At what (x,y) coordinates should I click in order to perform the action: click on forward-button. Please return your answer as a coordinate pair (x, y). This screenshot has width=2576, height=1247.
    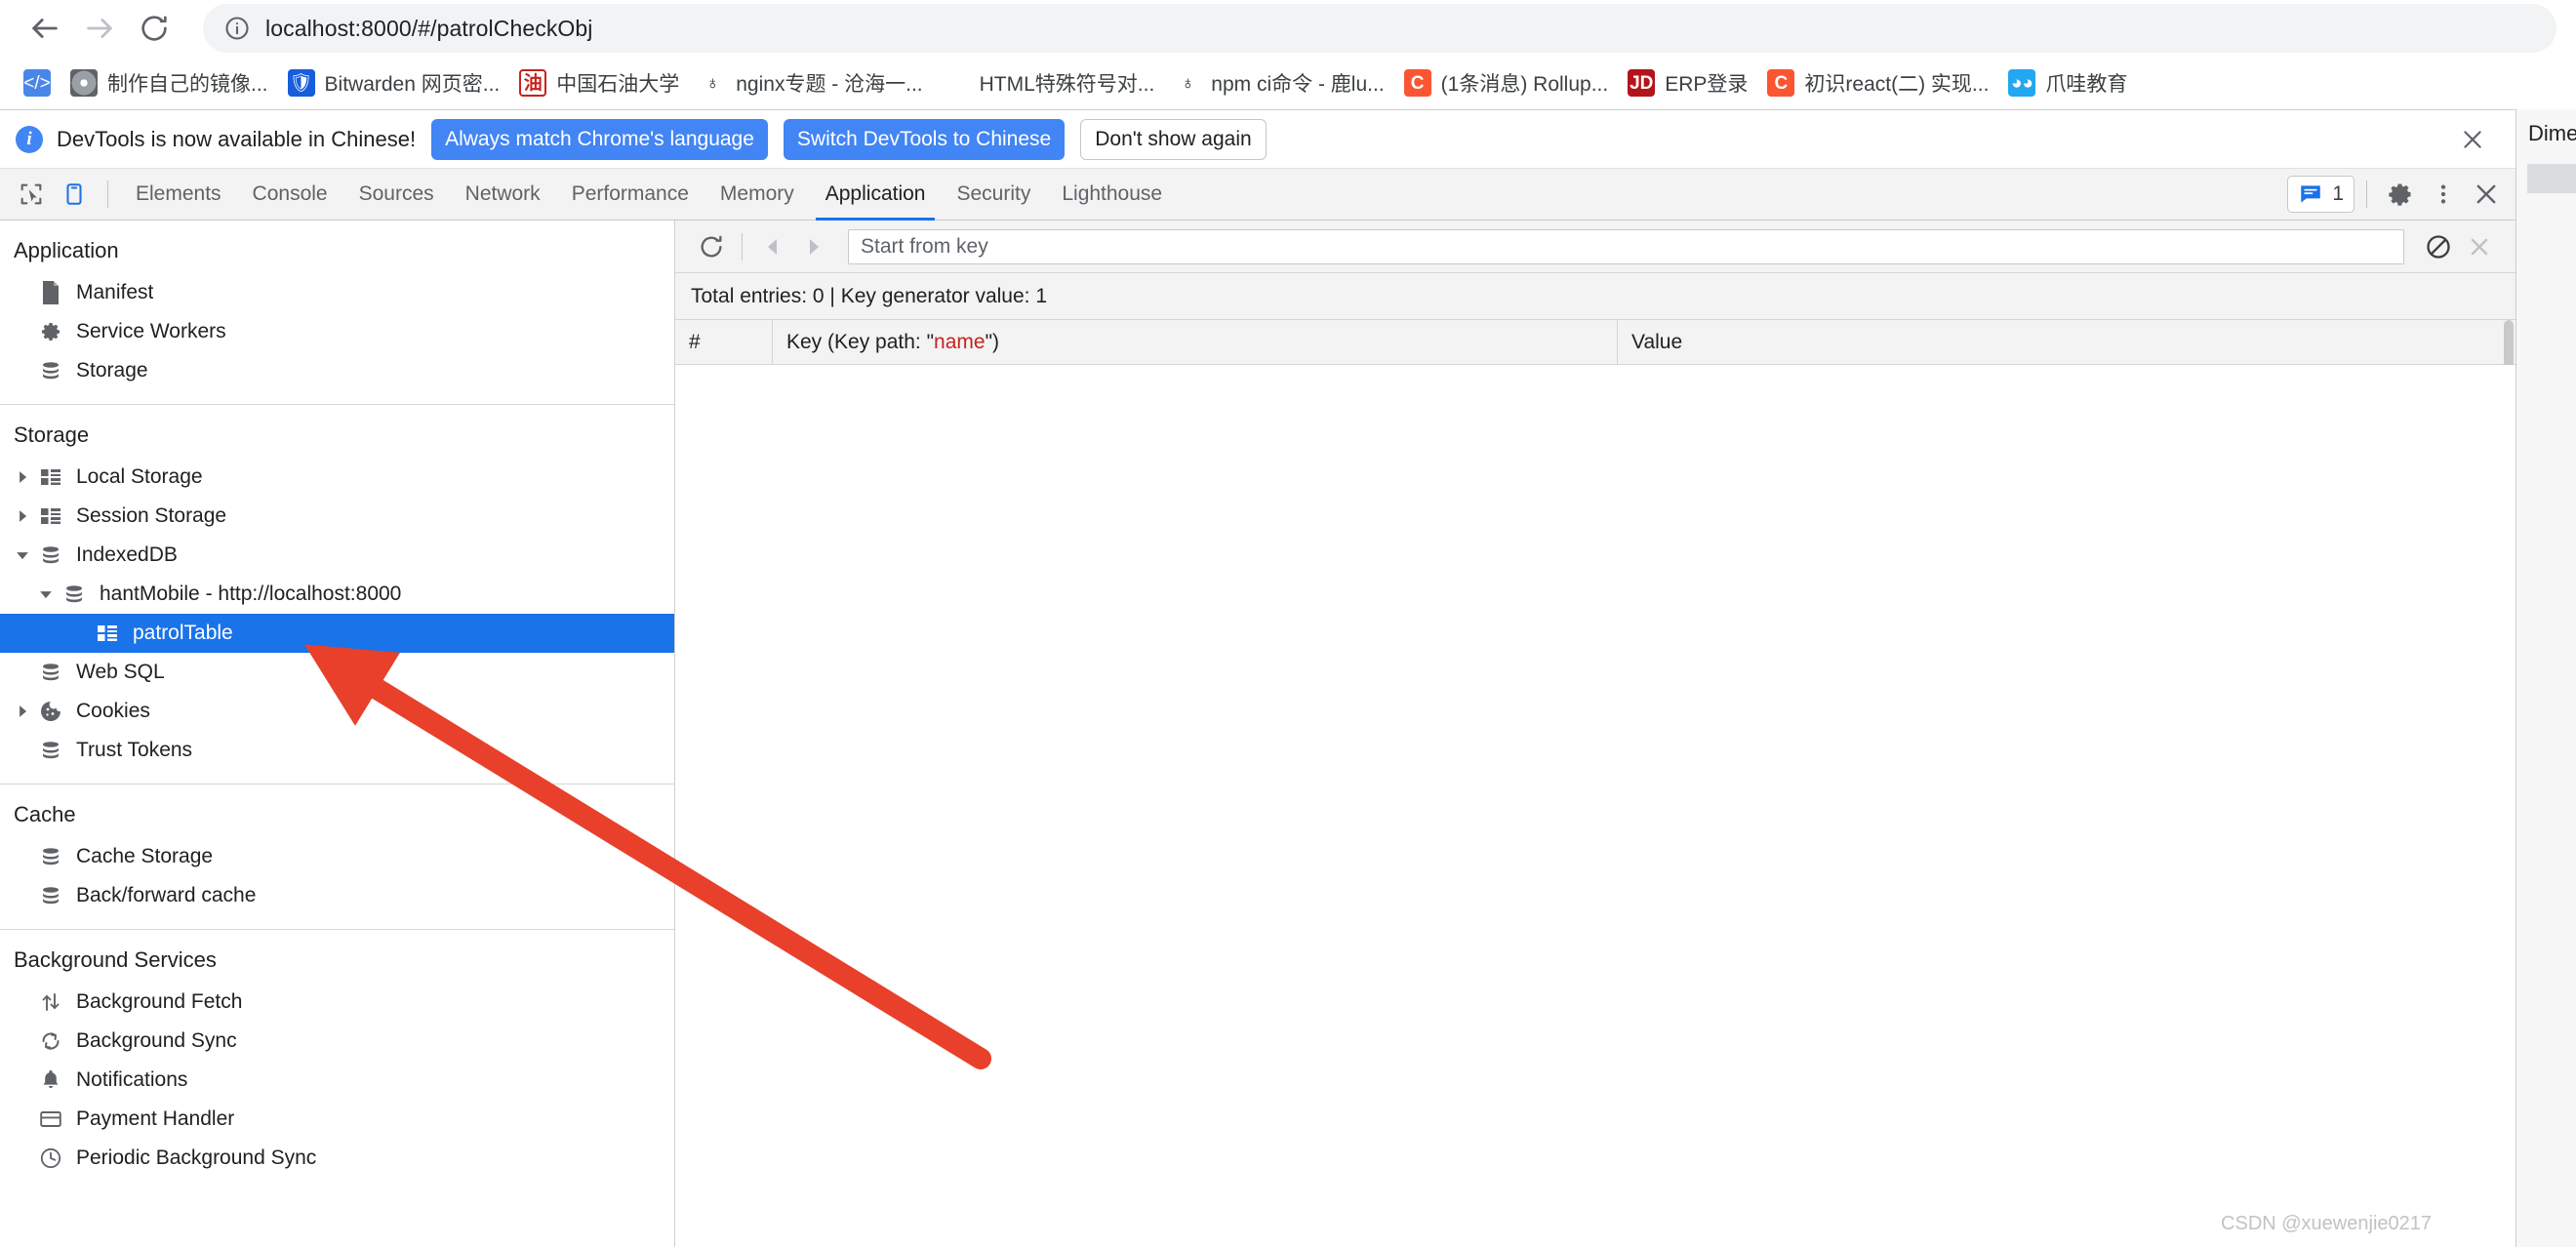
    Looking at the image, I should click on (99, 28).